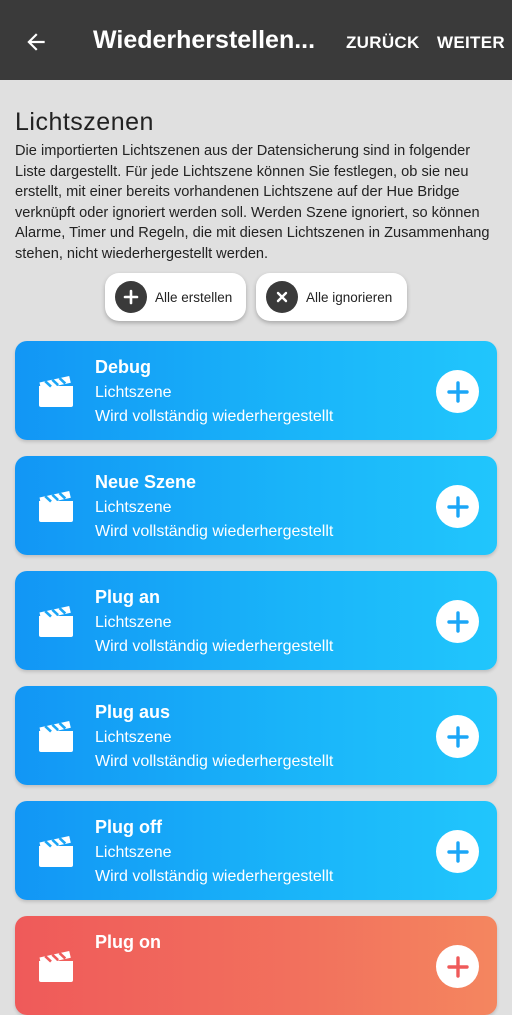 This screenshot has width=512, height=1015. I want to click on arrow-left-icon, so click(36, 42).